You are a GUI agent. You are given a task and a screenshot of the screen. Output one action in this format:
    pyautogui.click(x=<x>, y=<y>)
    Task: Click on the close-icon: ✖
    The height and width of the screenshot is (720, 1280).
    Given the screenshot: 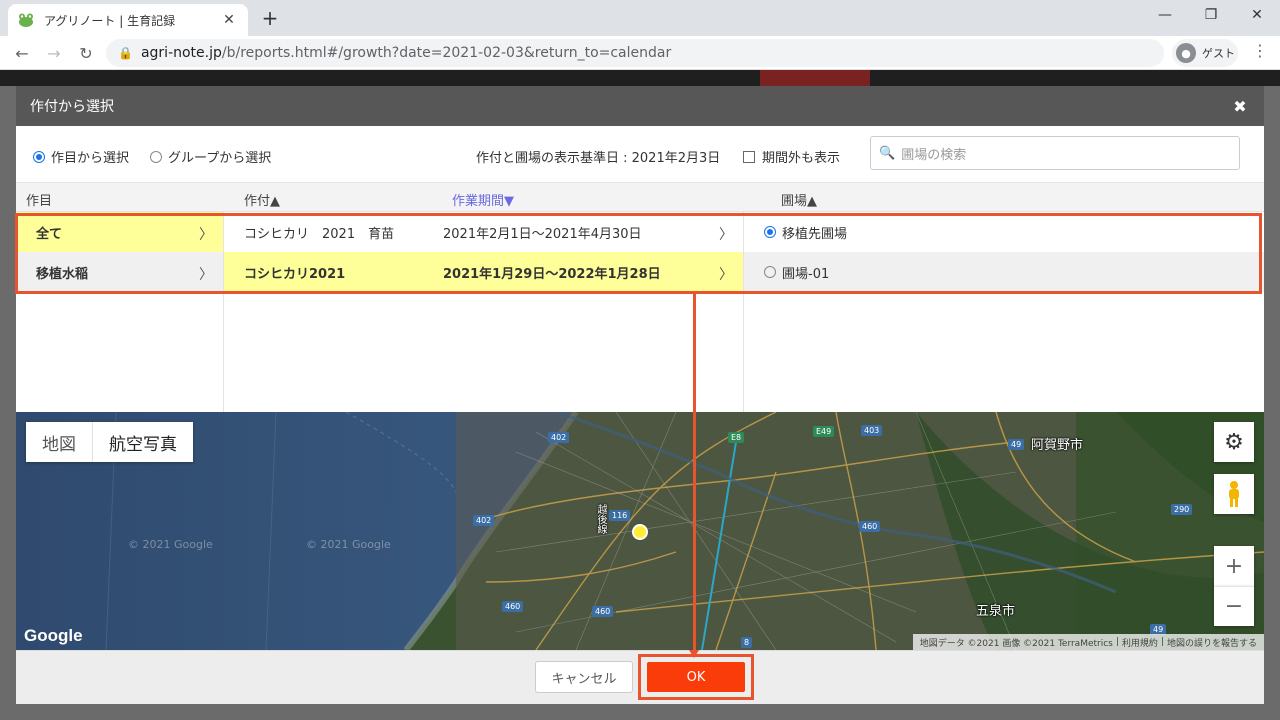 What is the action you would take?
    pyautogui.click(x=1240, y=106)
    